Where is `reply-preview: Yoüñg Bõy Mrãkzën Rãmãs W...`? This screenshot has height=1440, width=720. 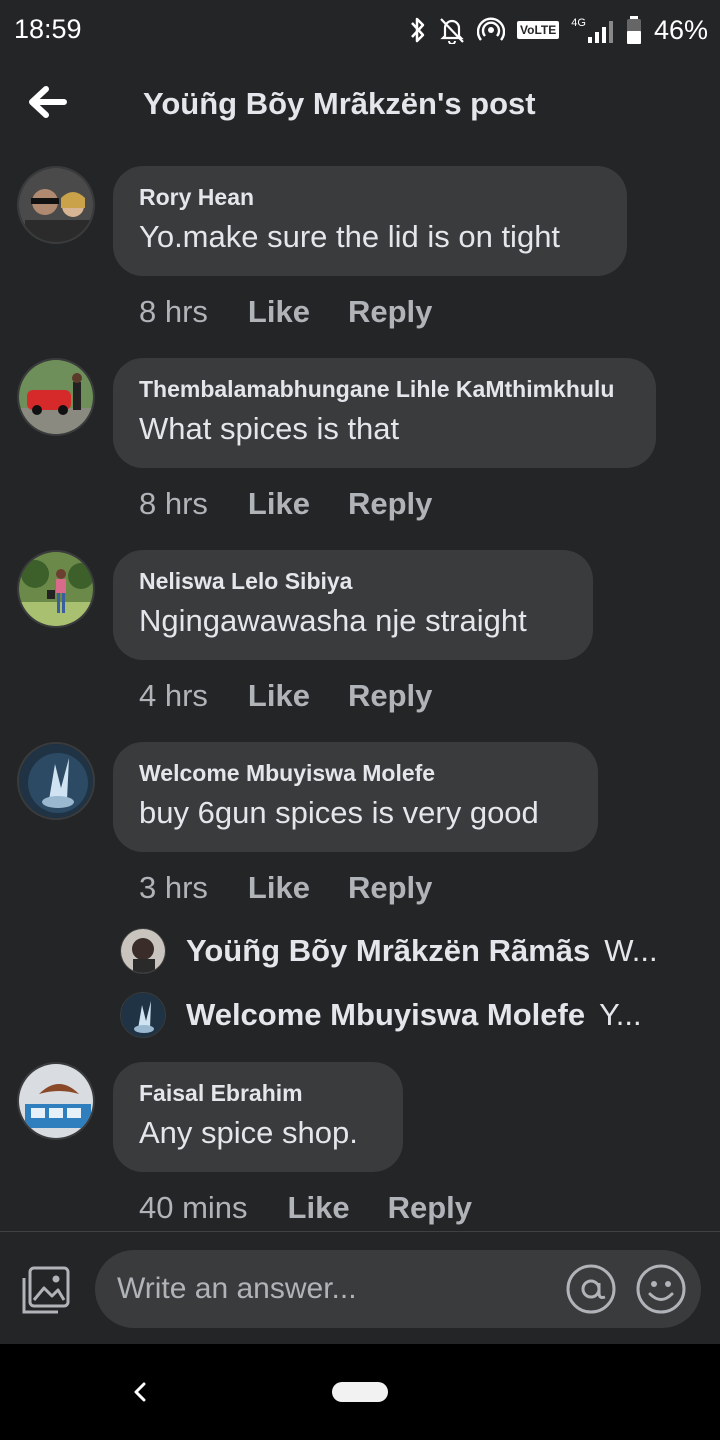
reply-preview: Yoüñg Bõy Mrãkzën Rãmãs W... is located at coordinates (400, 951).